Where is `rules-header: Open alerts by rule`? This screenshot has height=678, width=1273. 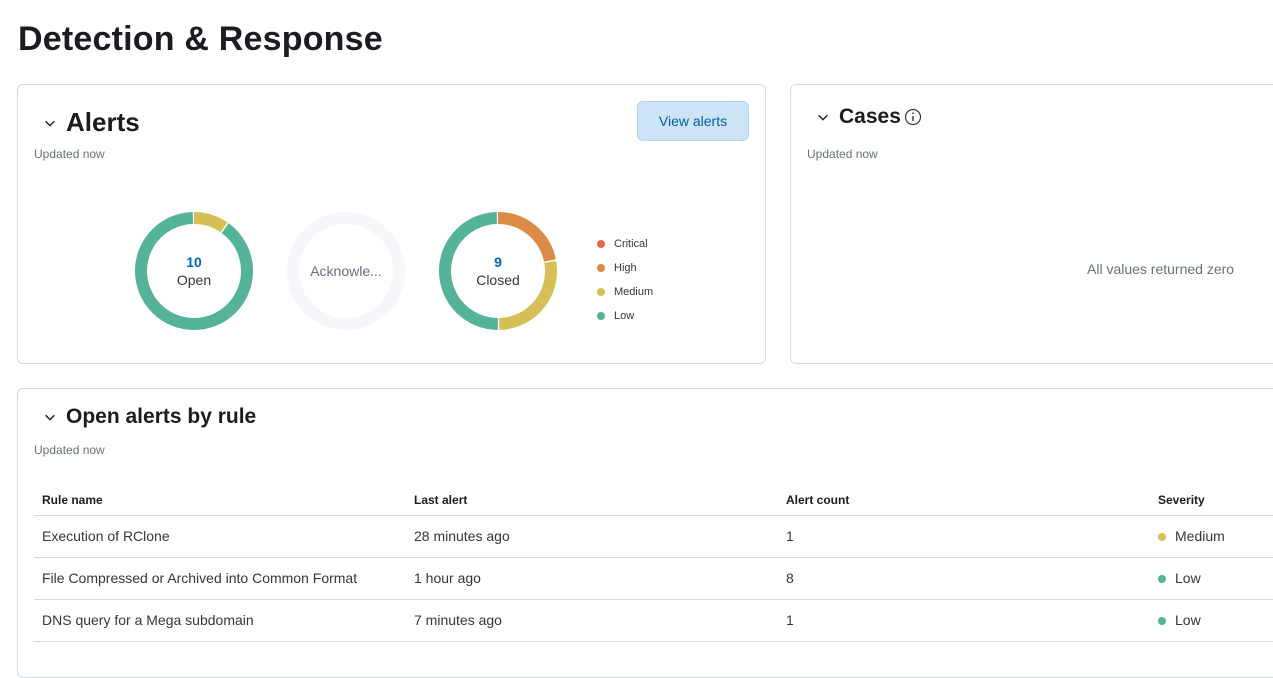
rules-header: Open alerts by rule is located at coordinates (148, 417).